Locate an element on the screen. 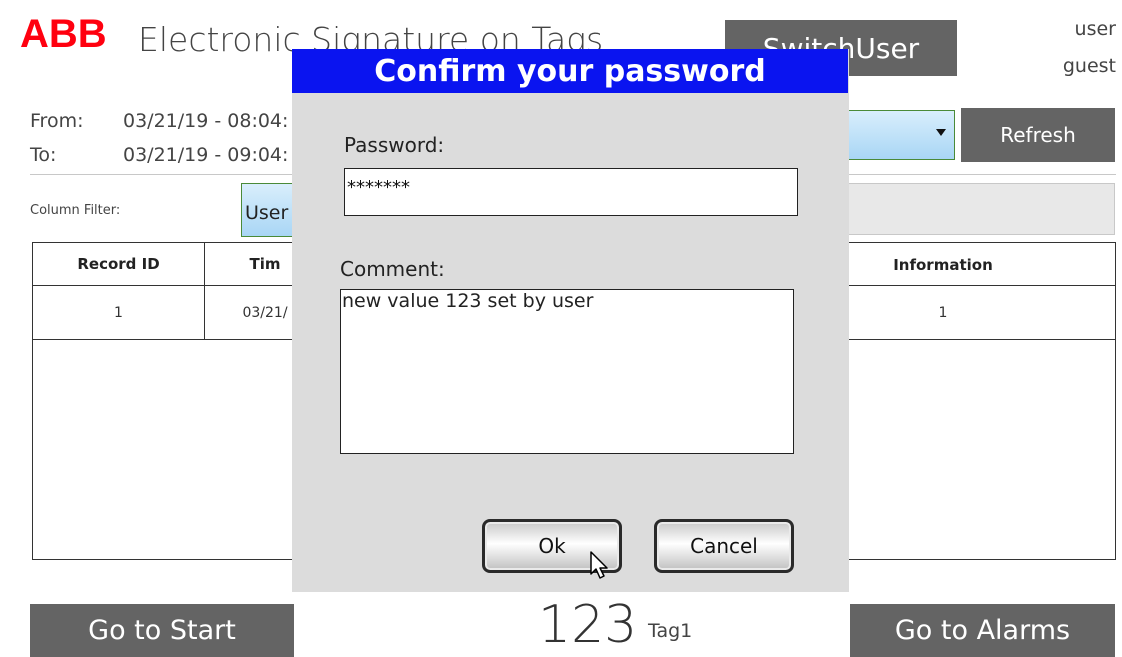 Image resolution: width=1122 pixels, height=657 pixels. from-value: 03/21/19 - 08:04: is located at coordinates (205, 121).